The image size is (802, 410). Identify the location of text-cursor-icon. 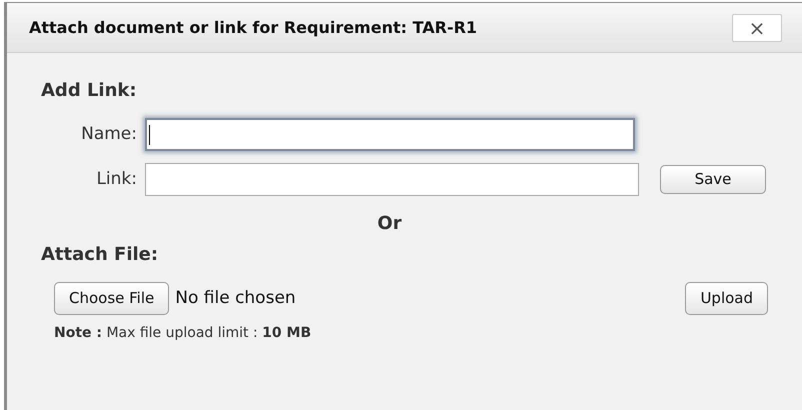
(149, 134).